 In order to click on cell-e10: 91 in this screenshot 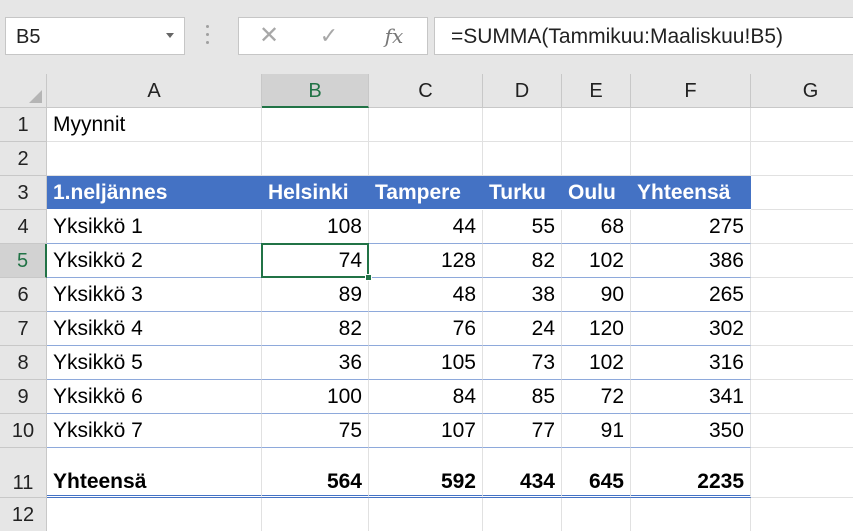, I will do `click(596, 431)`.